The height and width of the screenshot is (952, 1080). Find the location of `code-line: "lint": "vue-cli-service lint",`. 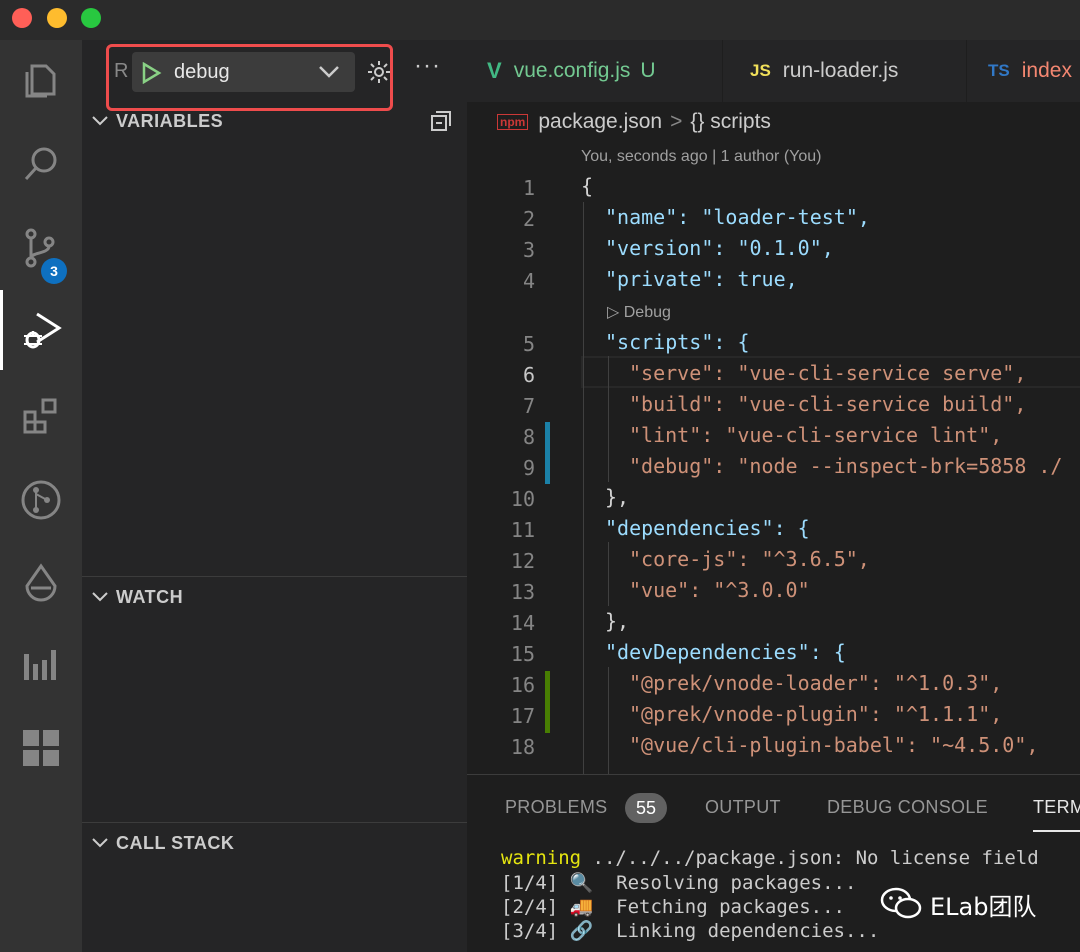

code-line: "lint": "vue-cli-service lint", is located at coordinates (816, 435).